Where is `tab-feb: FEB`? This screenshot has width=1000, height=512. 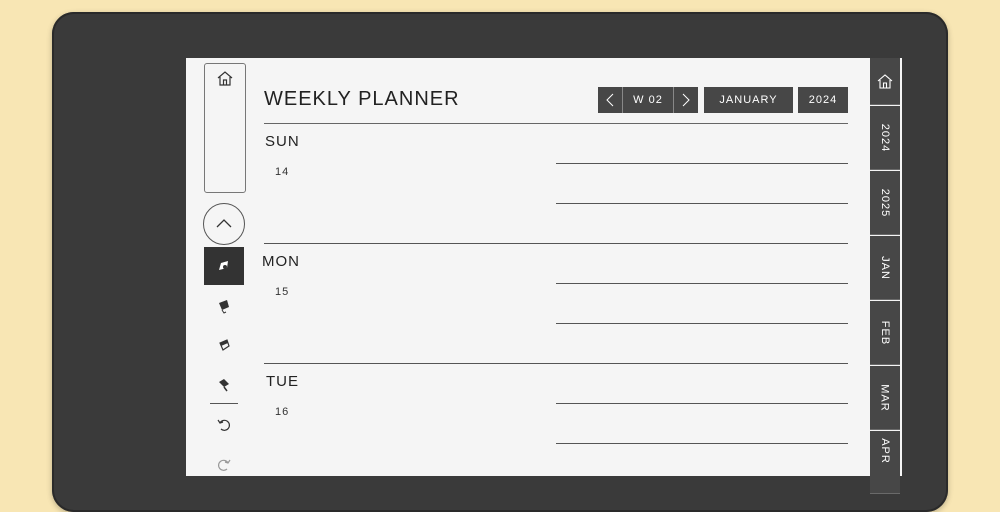
tab-feb: FEB is located at coordinates (885, 333).